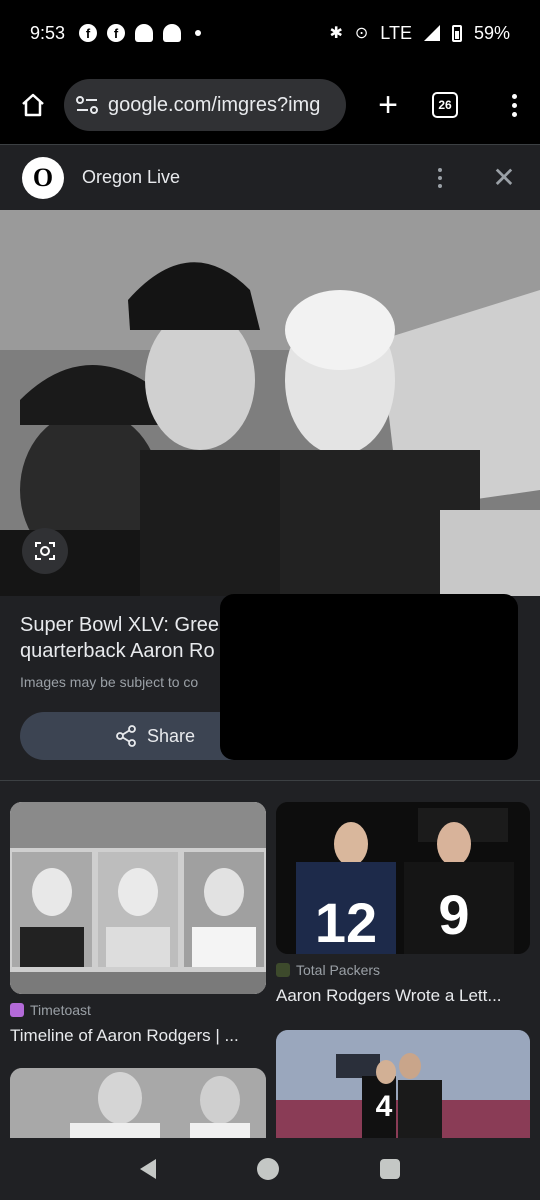 The height and width of the screenshot is (1200, 540). Describe the element at coordinates (389, 1169) in the screenshot. I see `recent-apps-icon` at that location.